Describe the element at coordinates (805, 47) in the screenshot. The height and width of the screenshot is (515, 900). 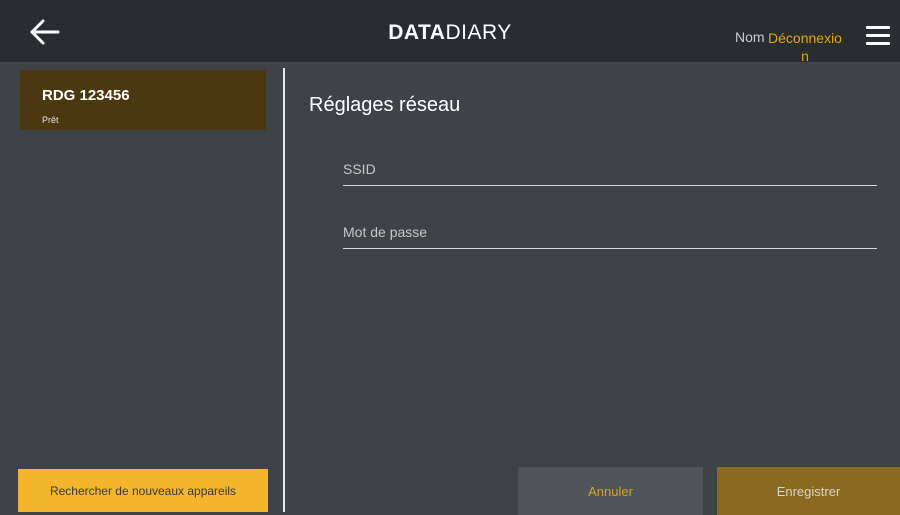
I see `logout-link: Déconnexion` at that location.